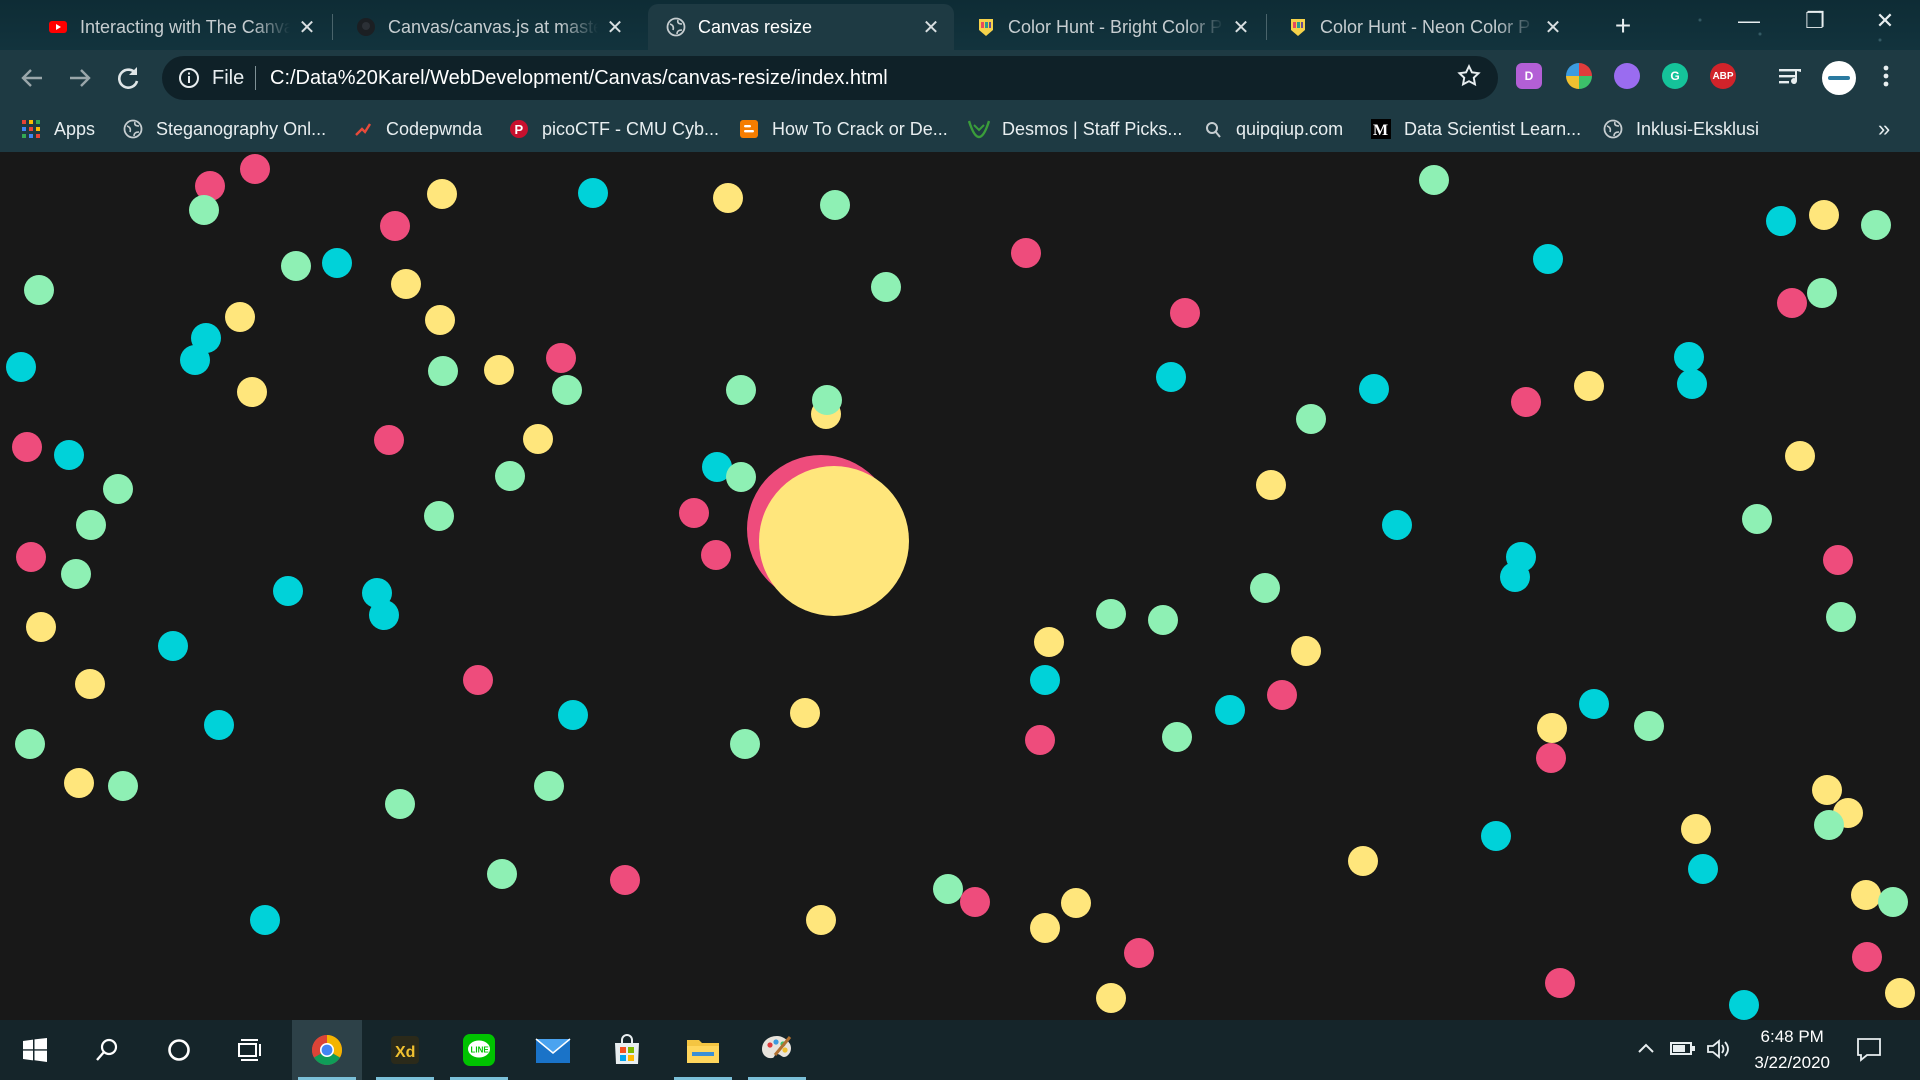  What do you see at coordinates (405, 1050) in the screenshot?
I see `xd-taskbar-button: Xd` at bounding box center [405, 1050].